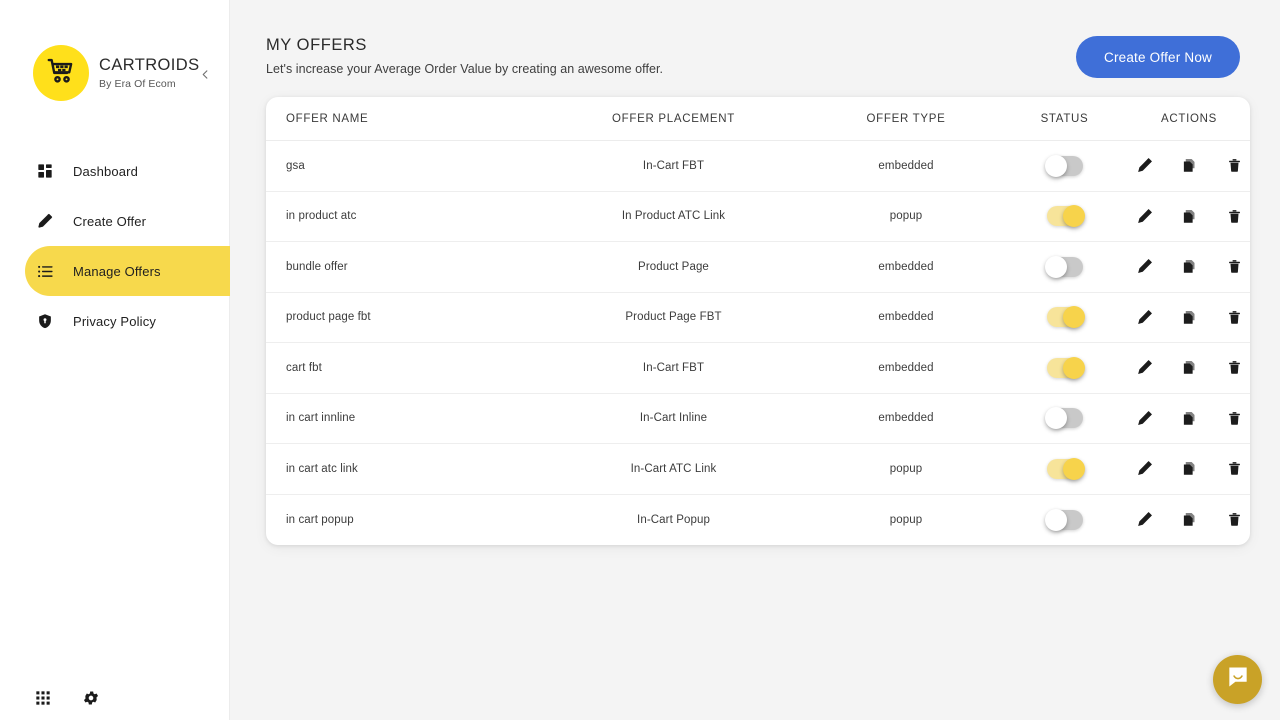 This screenshot has width=1280, height=720. I want to click on sidebar-item-privacy-policy: Privacy Policy, so click(114, 321).